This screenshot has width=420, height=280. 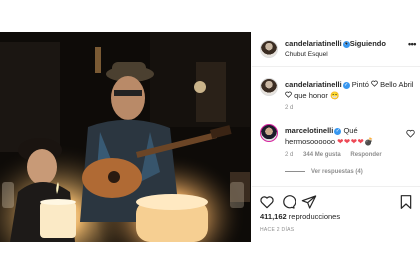 I want to click on caption-avatar, so click(x=269, y=87).